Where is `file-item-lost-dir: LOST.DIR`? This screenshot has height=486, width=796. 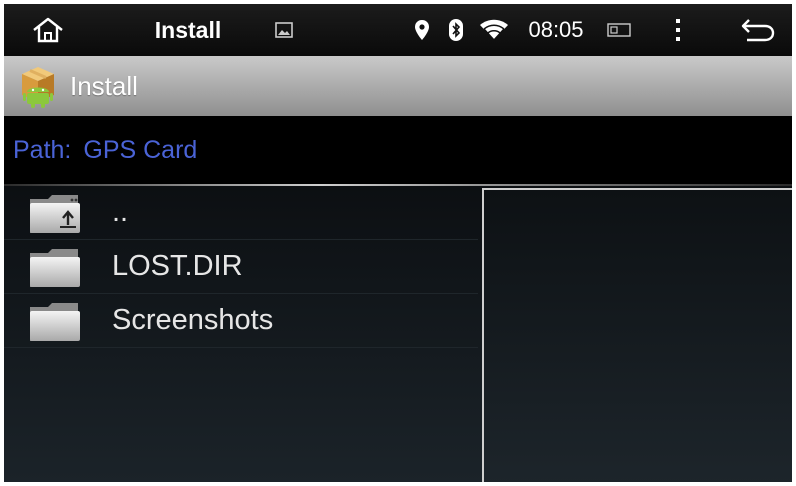 file-item-lost-dir: LOST.DIR is located at coordinates (241, 267).